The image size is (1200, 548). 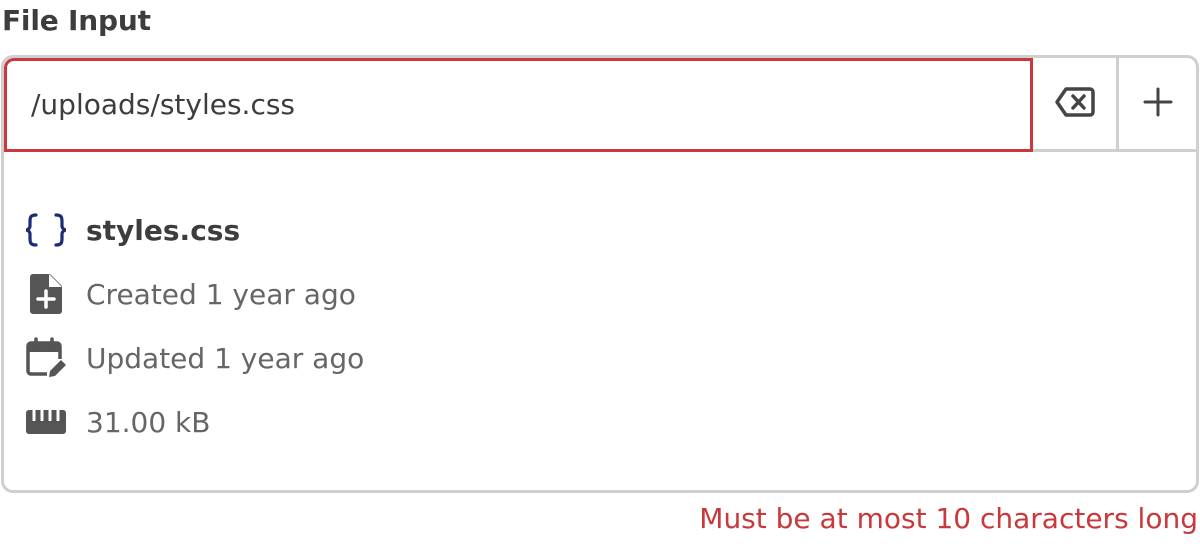 What do you see at coordinates (148, 422) in the screenshot?
I see `file-size: 31.00 kB` at bounding box center [148, 422].